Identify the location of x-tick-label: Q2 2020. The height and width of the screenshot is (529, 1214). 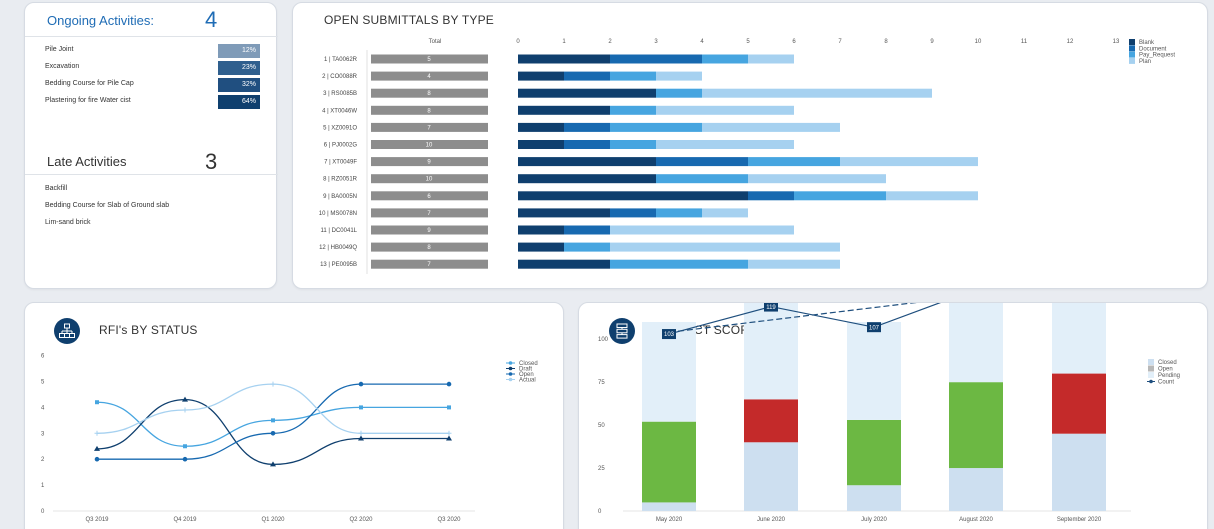
(361, 520).